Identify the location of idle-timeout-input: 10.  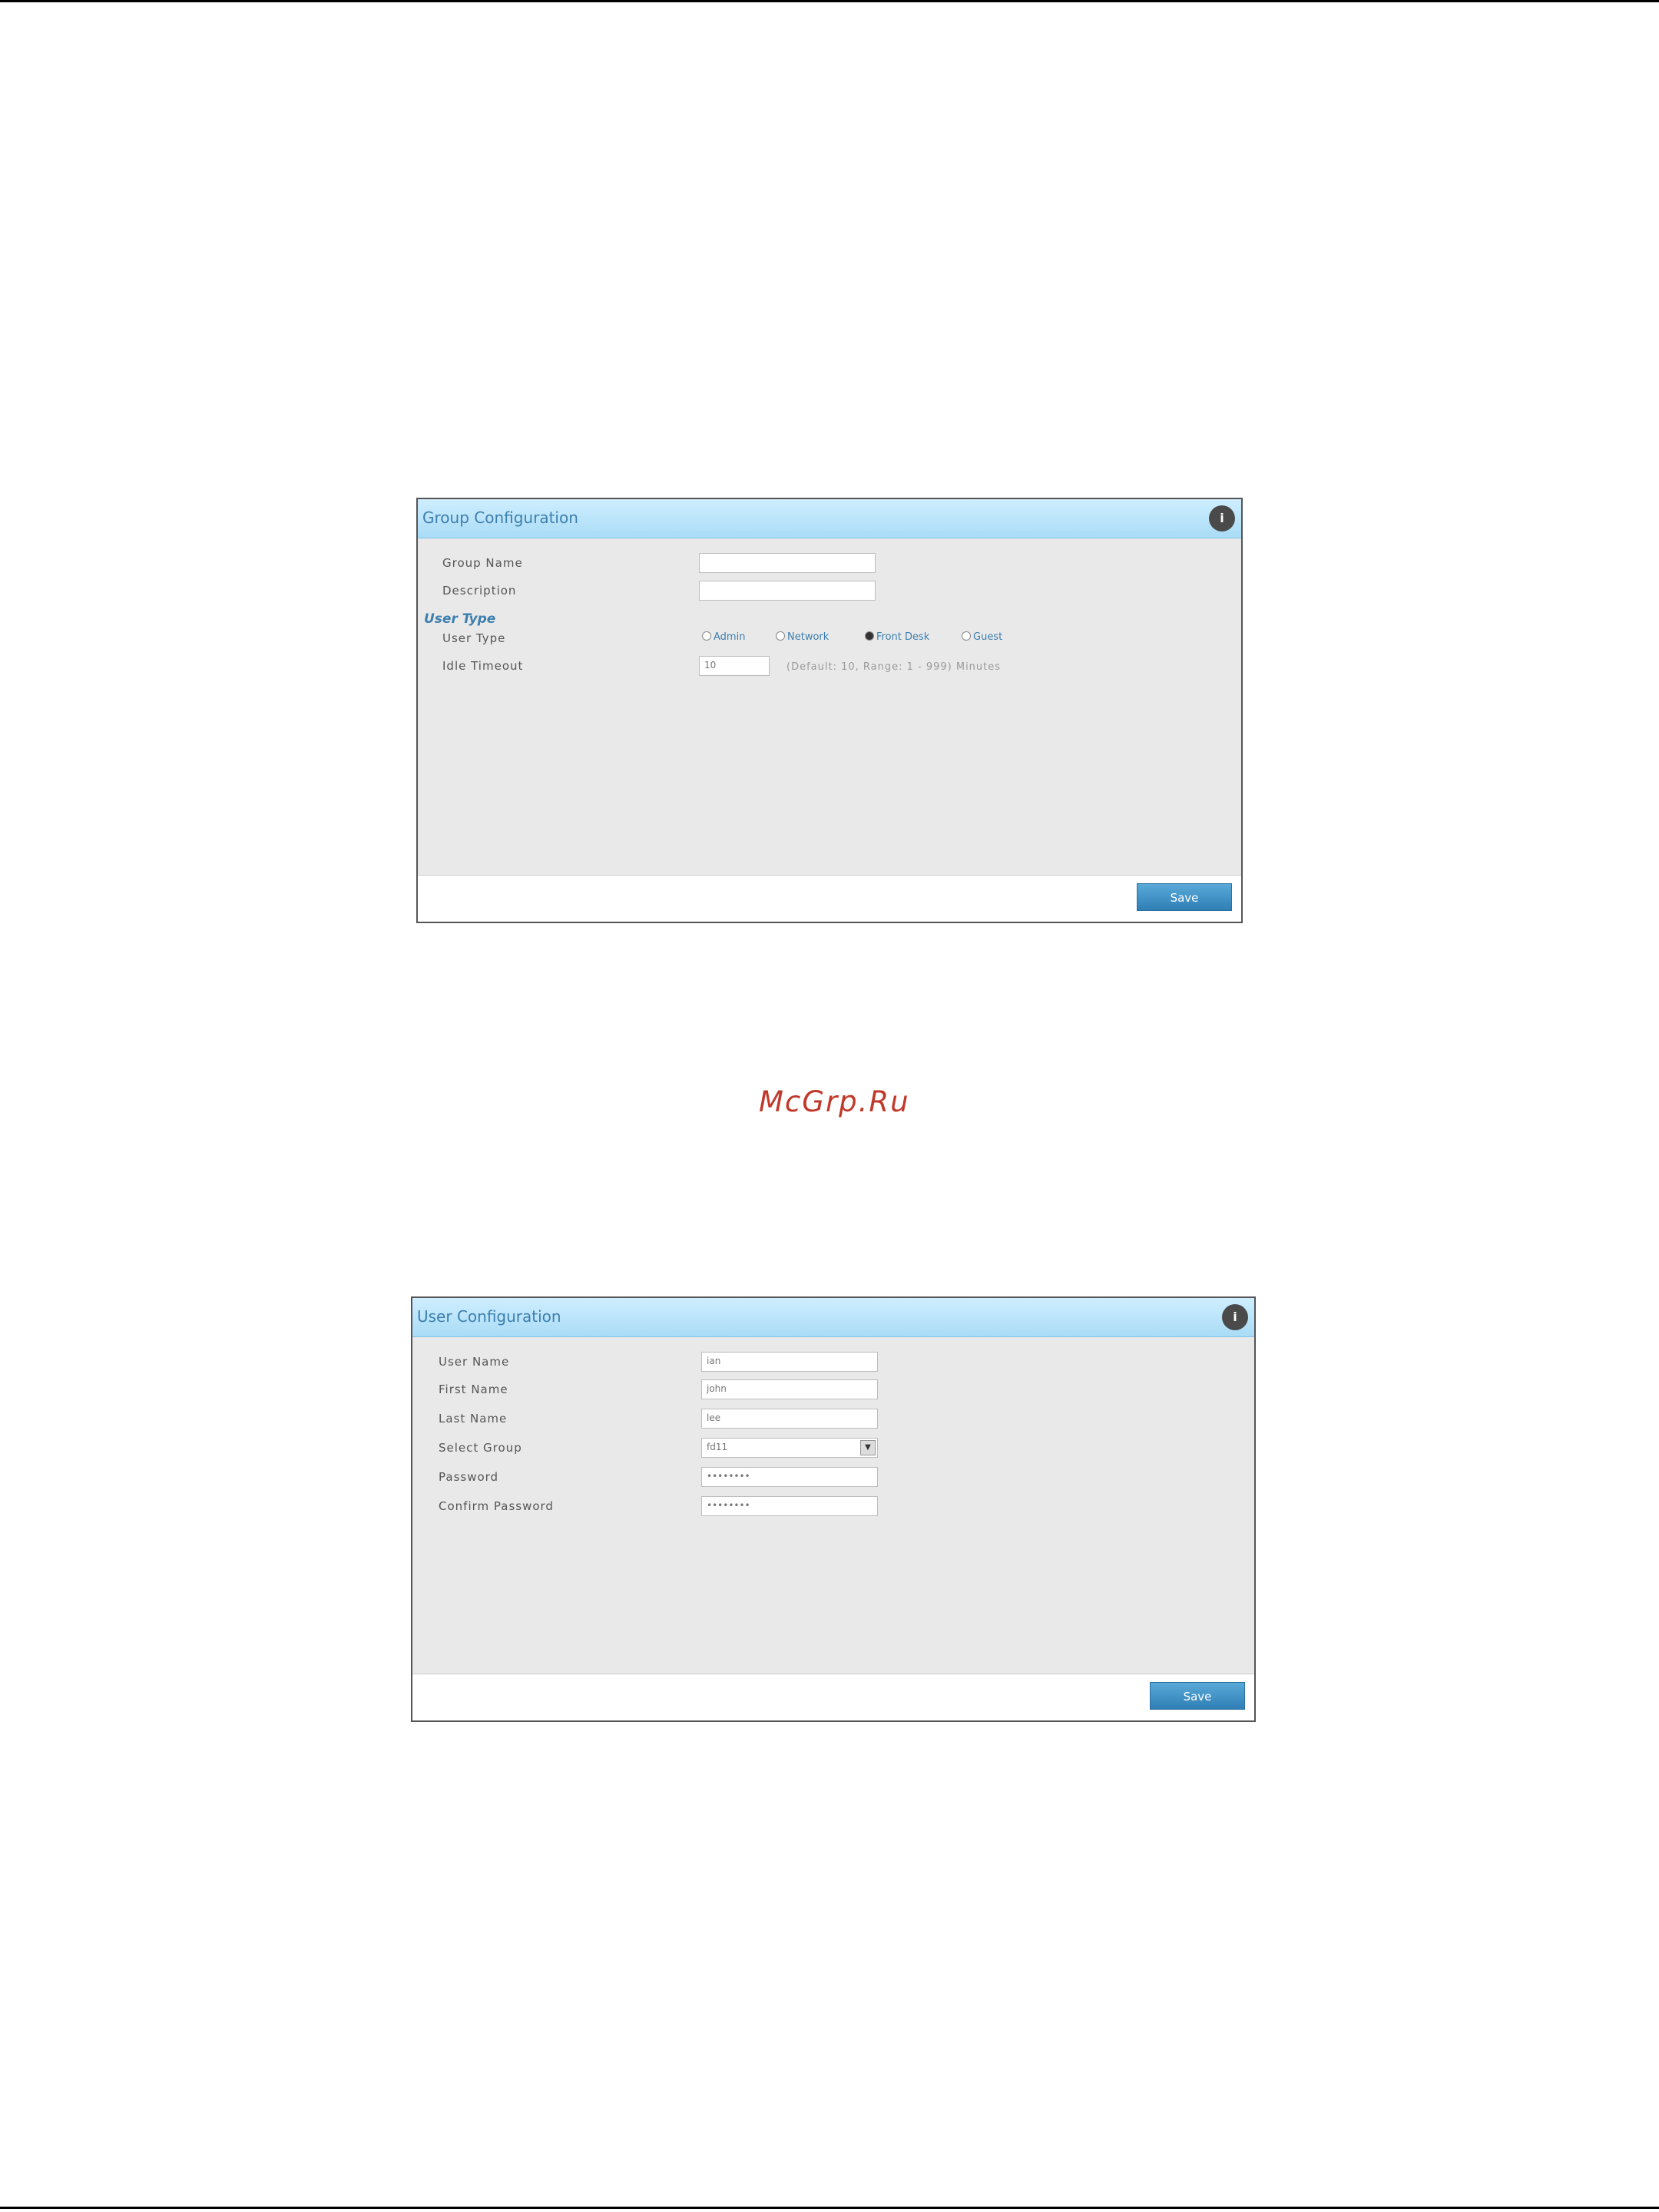
(734, 666).